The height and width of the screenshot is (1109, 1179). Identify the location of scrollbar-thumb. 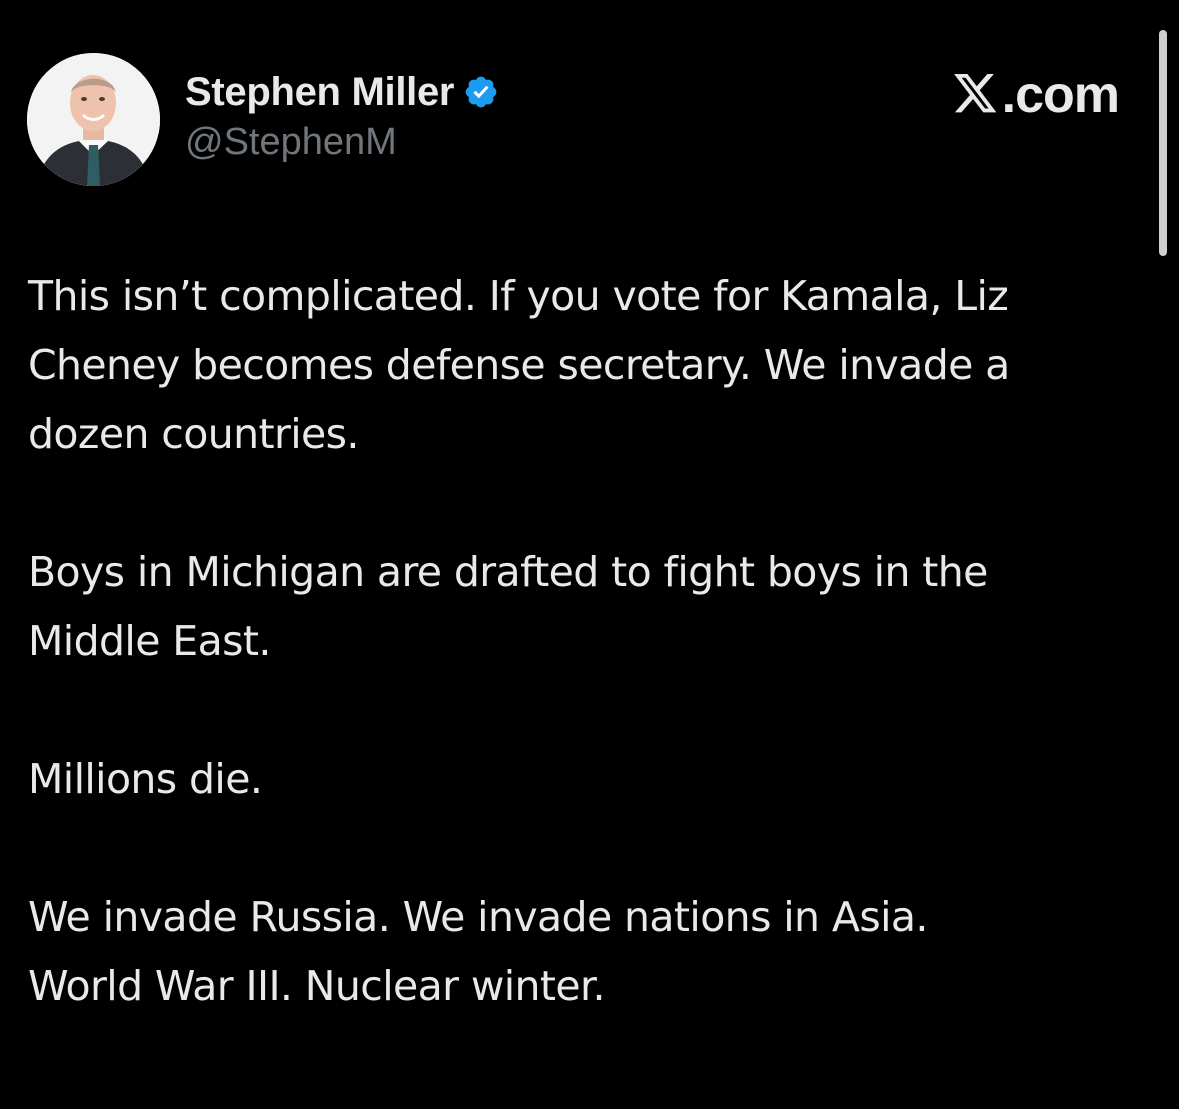
(1163, 143).